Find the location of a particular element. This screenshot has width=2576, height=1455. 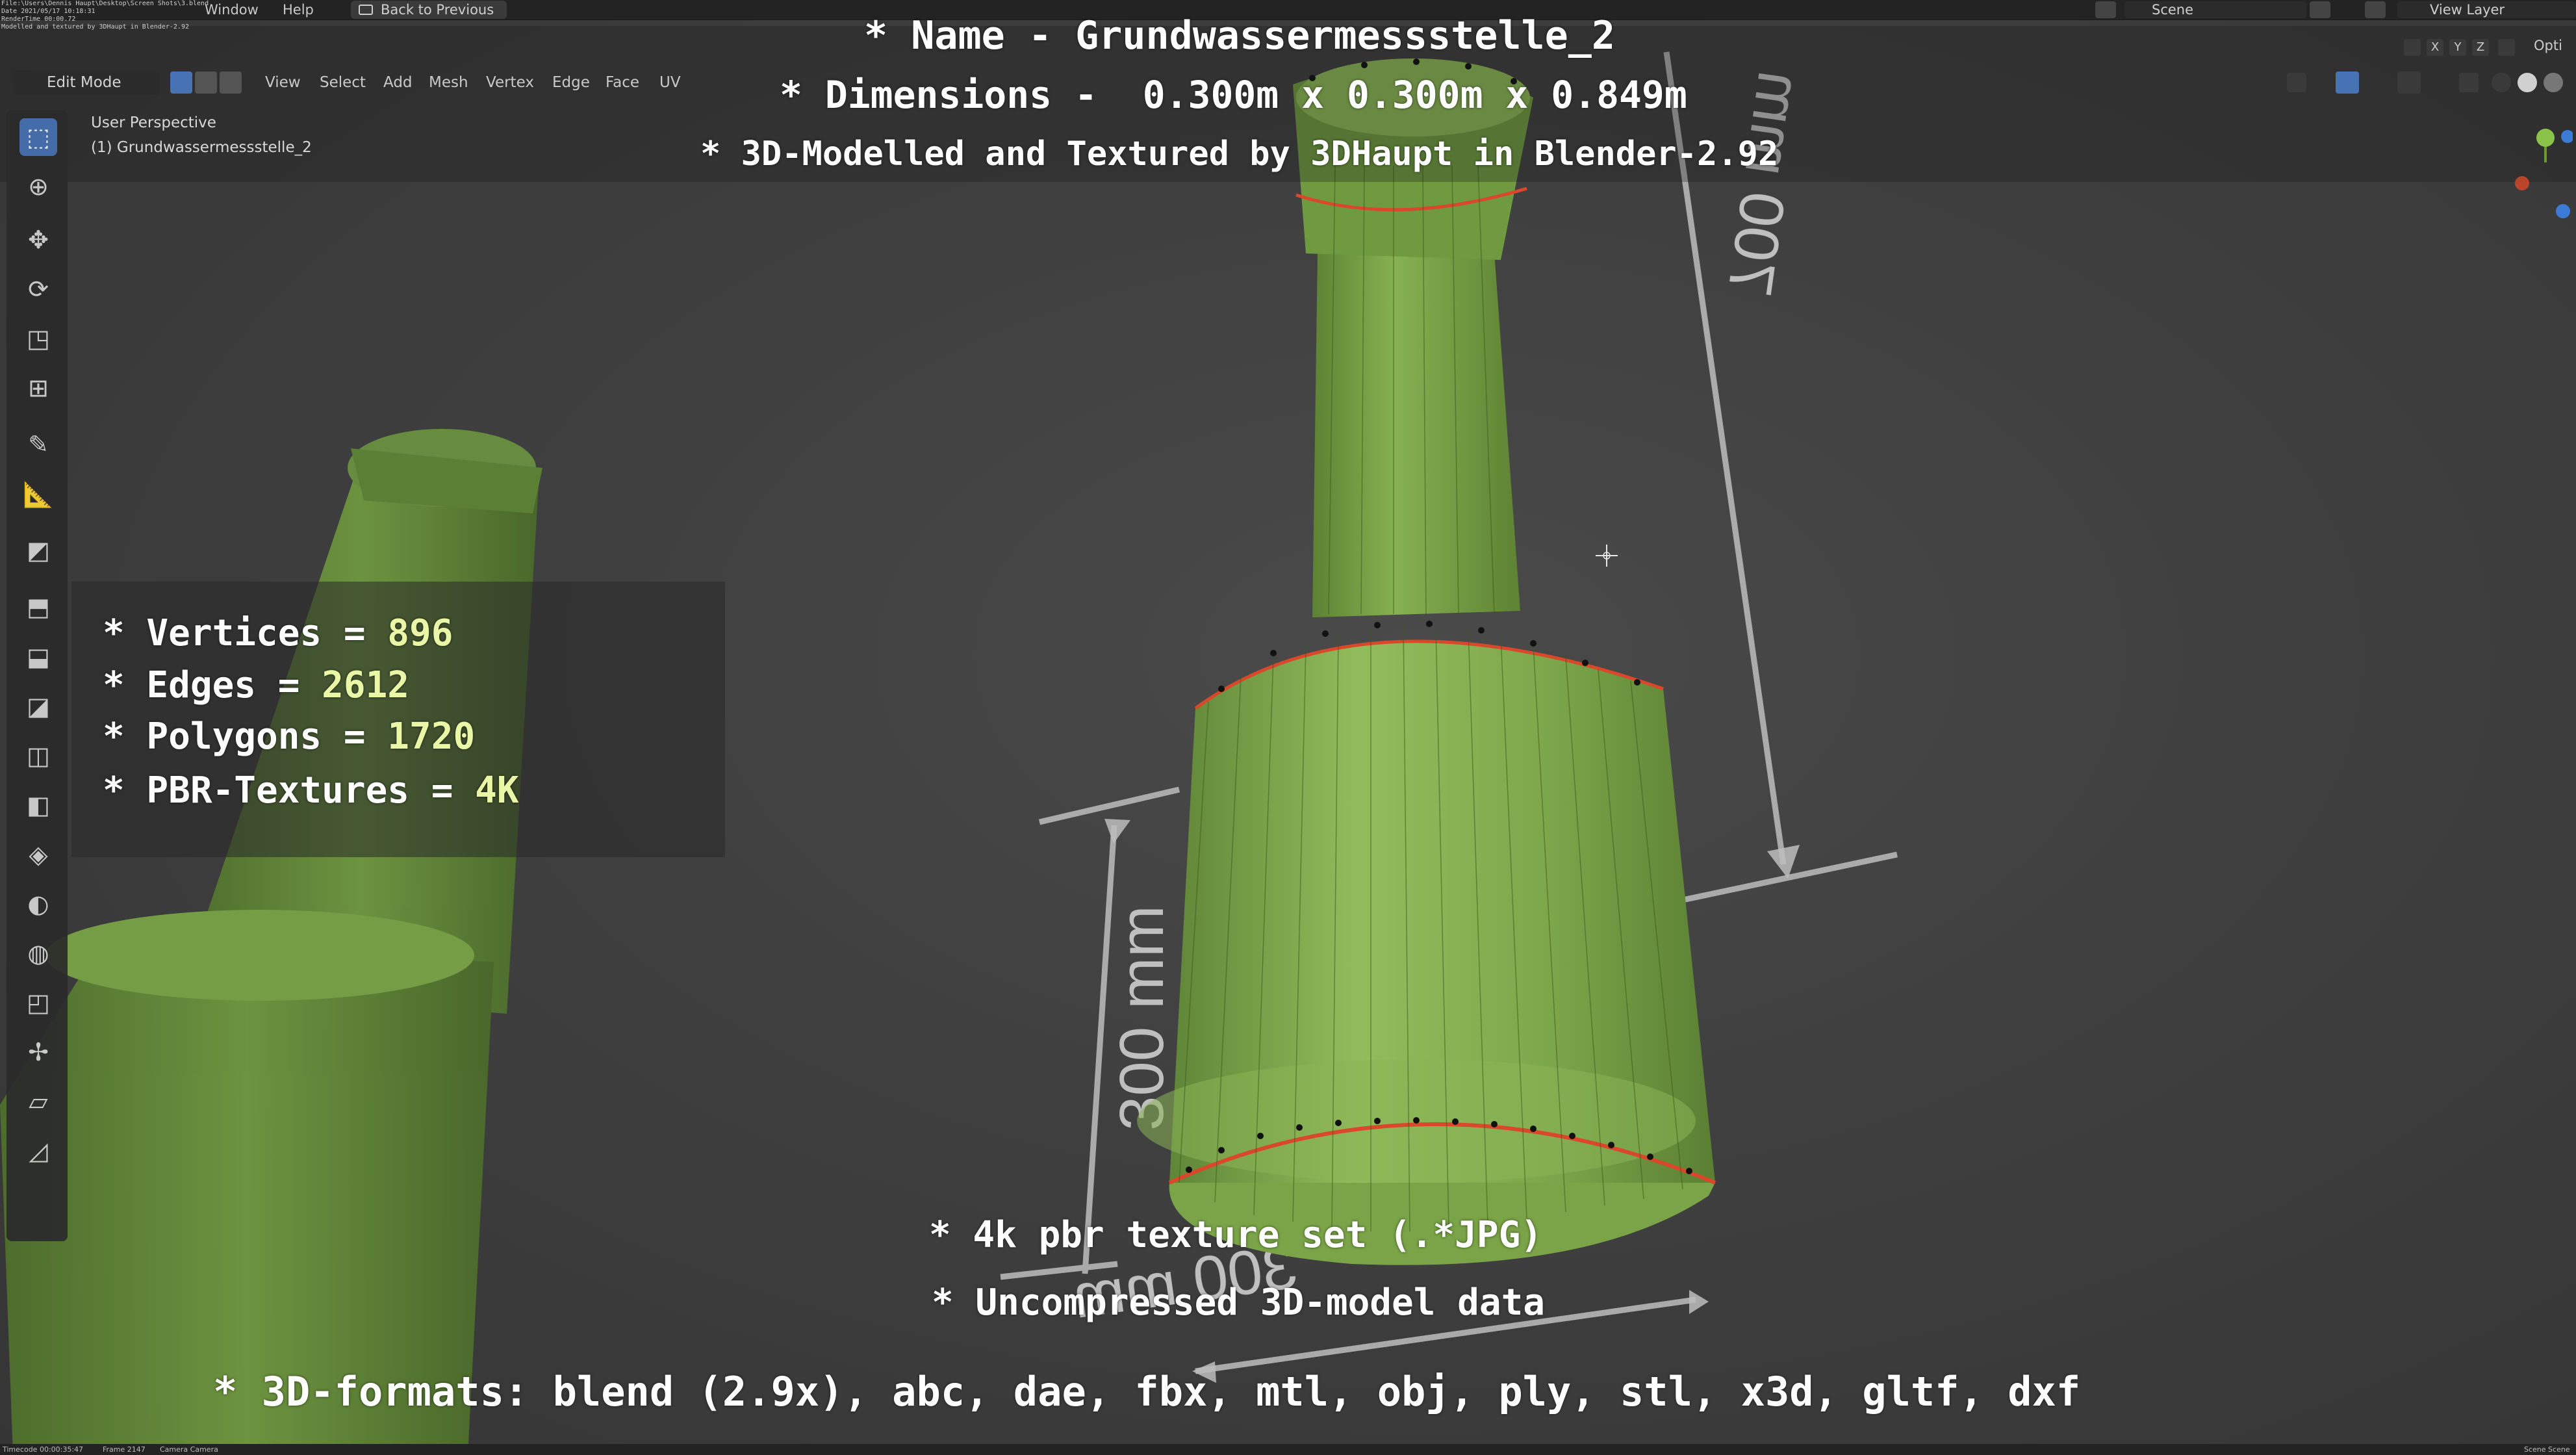

mode-label: Edit Mode is located at coordinates (84, 83).